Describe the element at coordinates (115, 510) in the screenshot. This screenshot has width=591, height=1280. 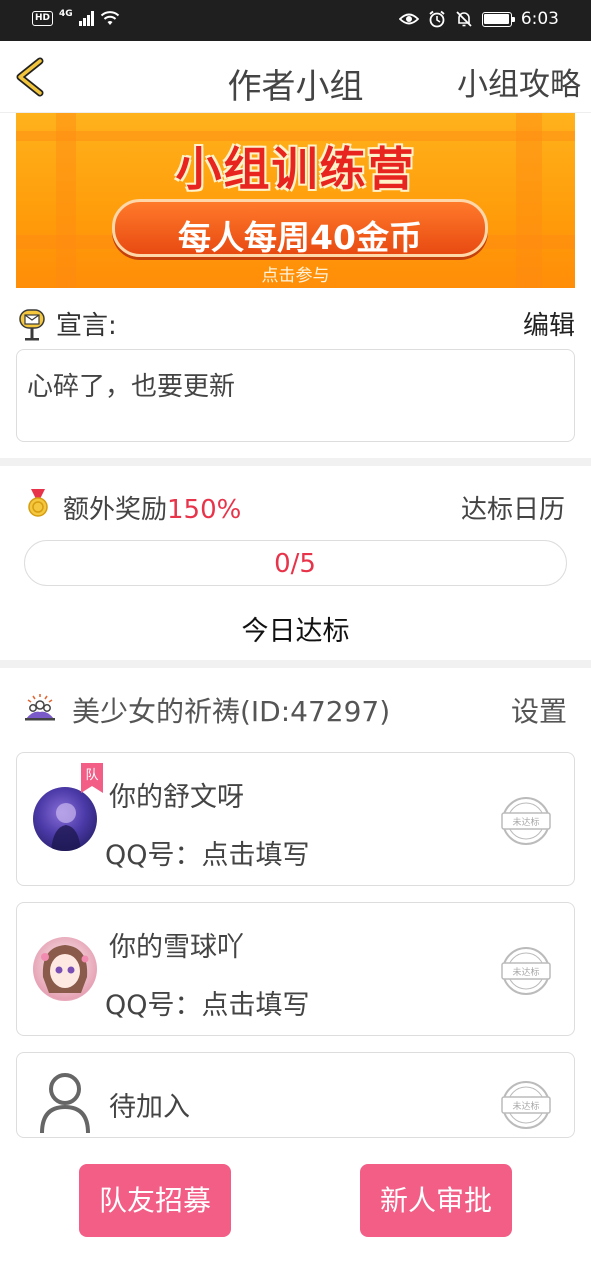
I see `extra-reward-label: 额外奖励` at that location.